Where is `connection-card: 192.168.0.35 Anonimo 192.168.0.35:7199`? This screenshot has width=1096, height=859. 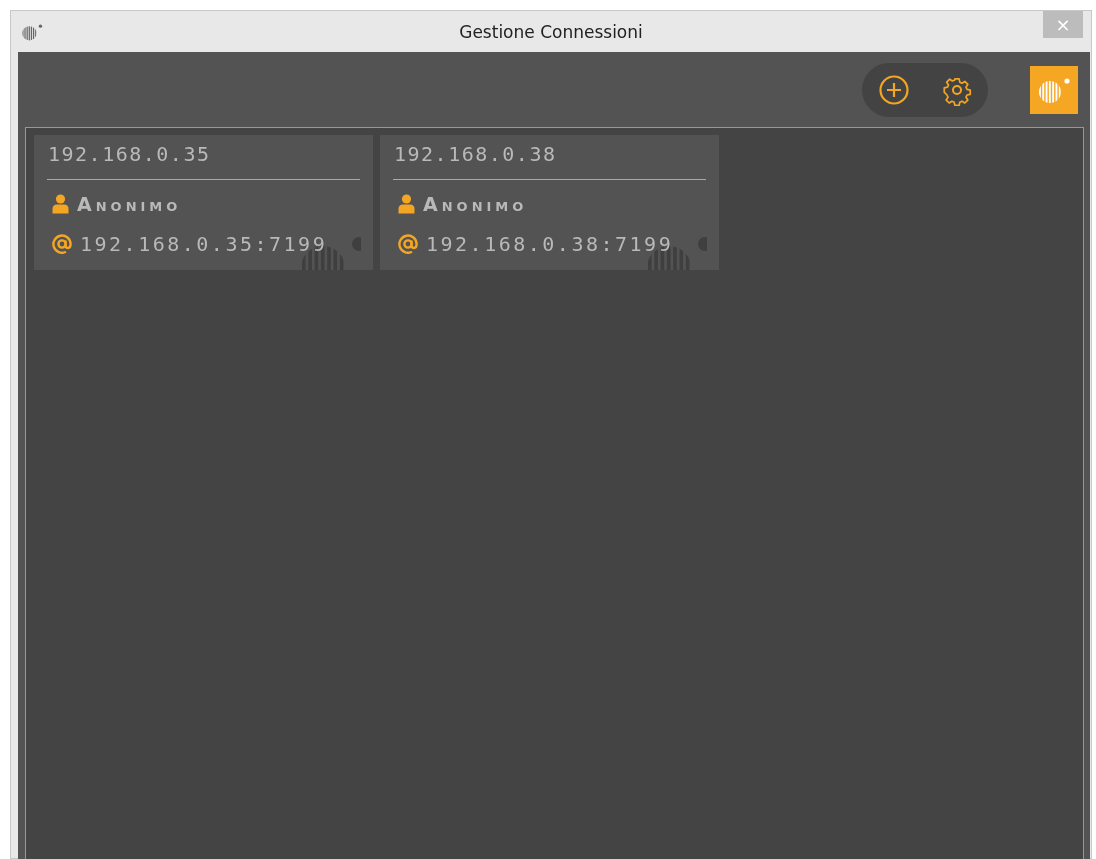 connection-card: 192.168.0.35 Anonimo 192.168.0.35:7199 is located at coordinates (203, 202).